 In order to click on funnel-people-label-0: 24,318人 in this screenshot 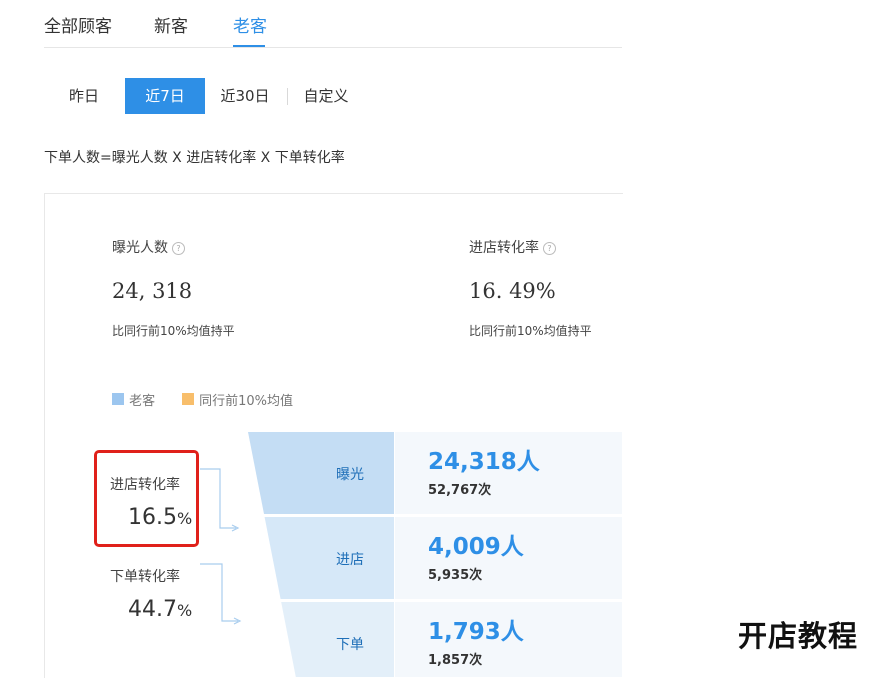, I will do `click(484, 462)`.